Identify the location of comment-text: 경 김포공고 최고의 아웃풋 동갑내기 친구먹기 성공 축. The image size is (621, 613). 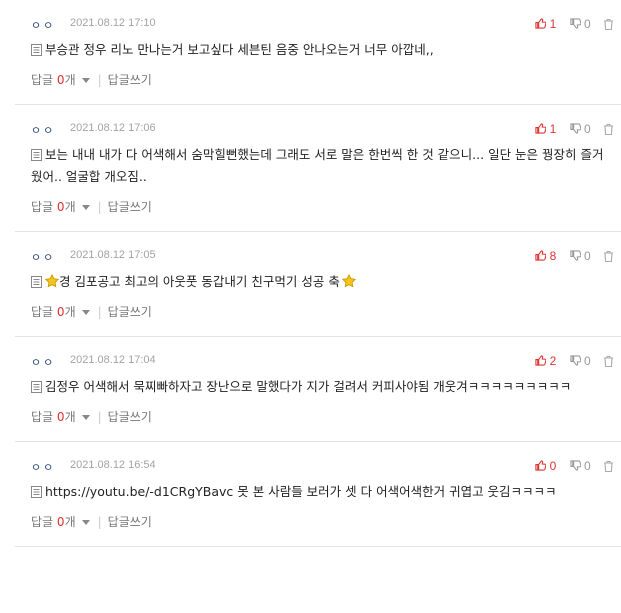
(199, 281).